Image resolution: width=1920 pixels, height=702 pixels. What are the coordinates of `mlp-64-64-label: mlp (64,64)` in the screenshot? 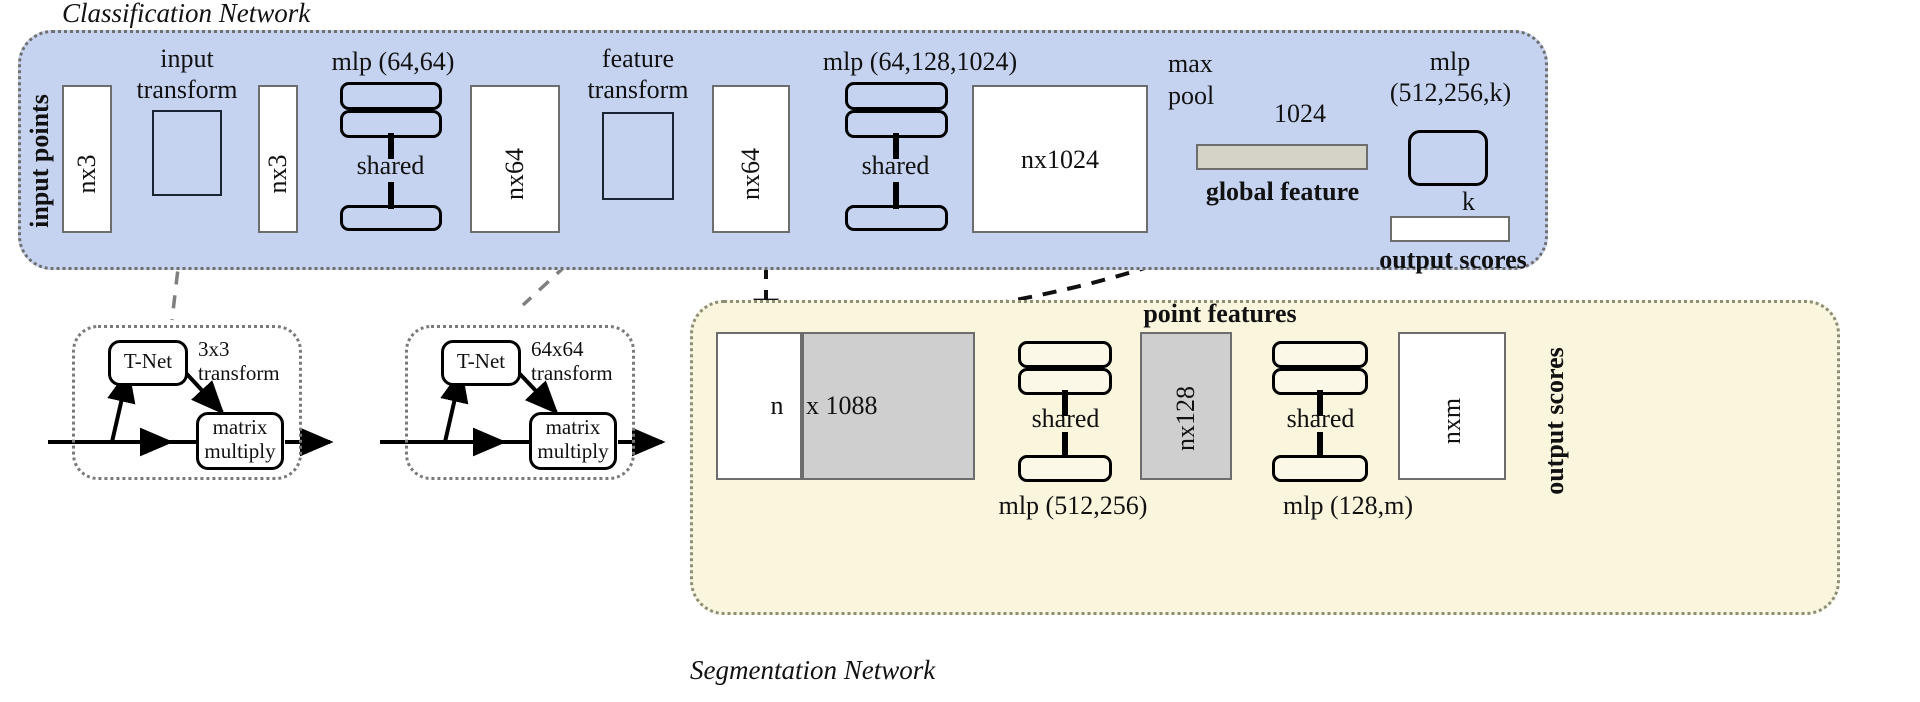 It's located at (393, 61).